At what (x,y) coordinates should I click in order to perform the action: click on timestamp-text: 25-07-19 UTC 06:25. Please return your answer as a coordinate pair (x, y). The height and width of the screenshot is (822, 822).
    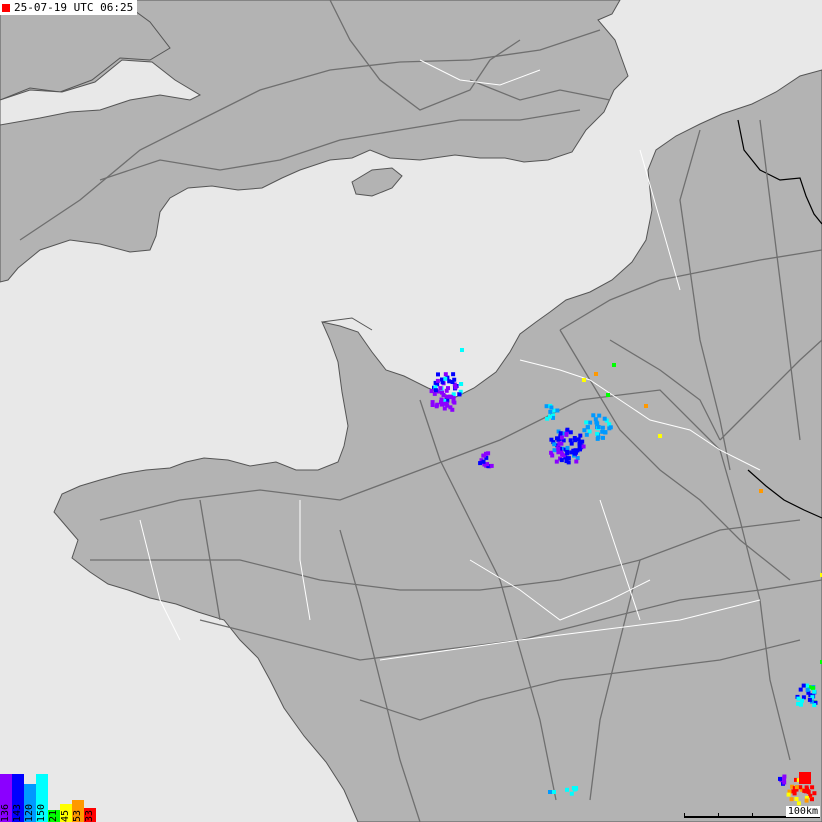
    Looking at the image, I should click on (74, 7).